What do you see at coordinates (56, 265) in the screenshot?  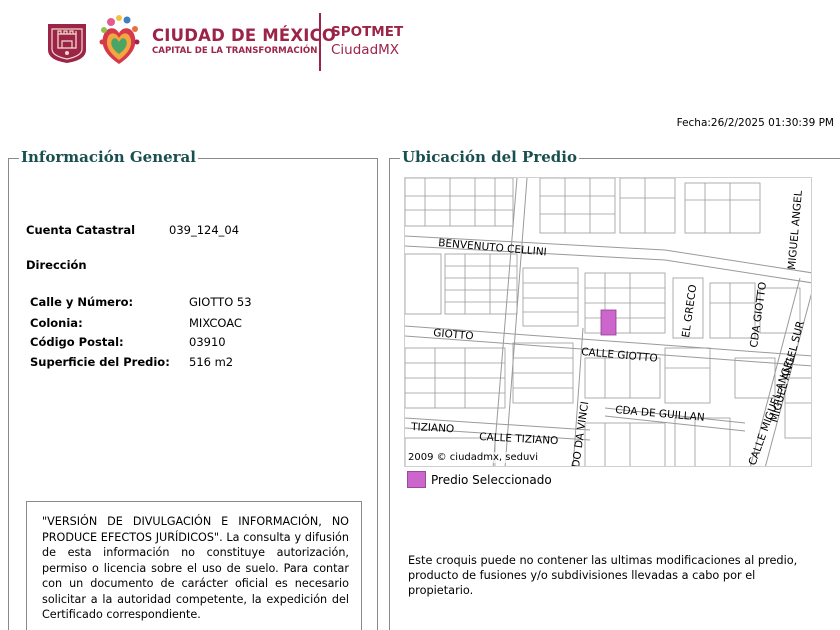 I see `direccion-label: Dirección` at bounding box center [56, 265].